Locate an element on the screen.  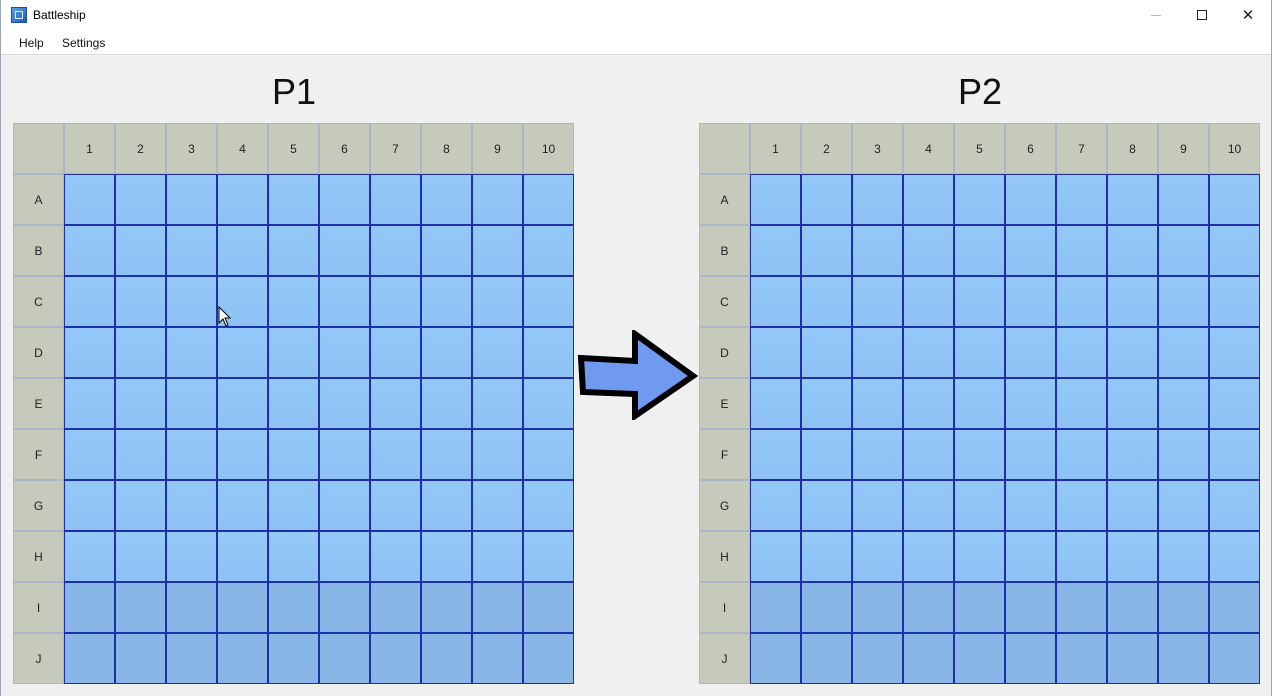
p2-cell-B3 is located at coordinates (877, 250).